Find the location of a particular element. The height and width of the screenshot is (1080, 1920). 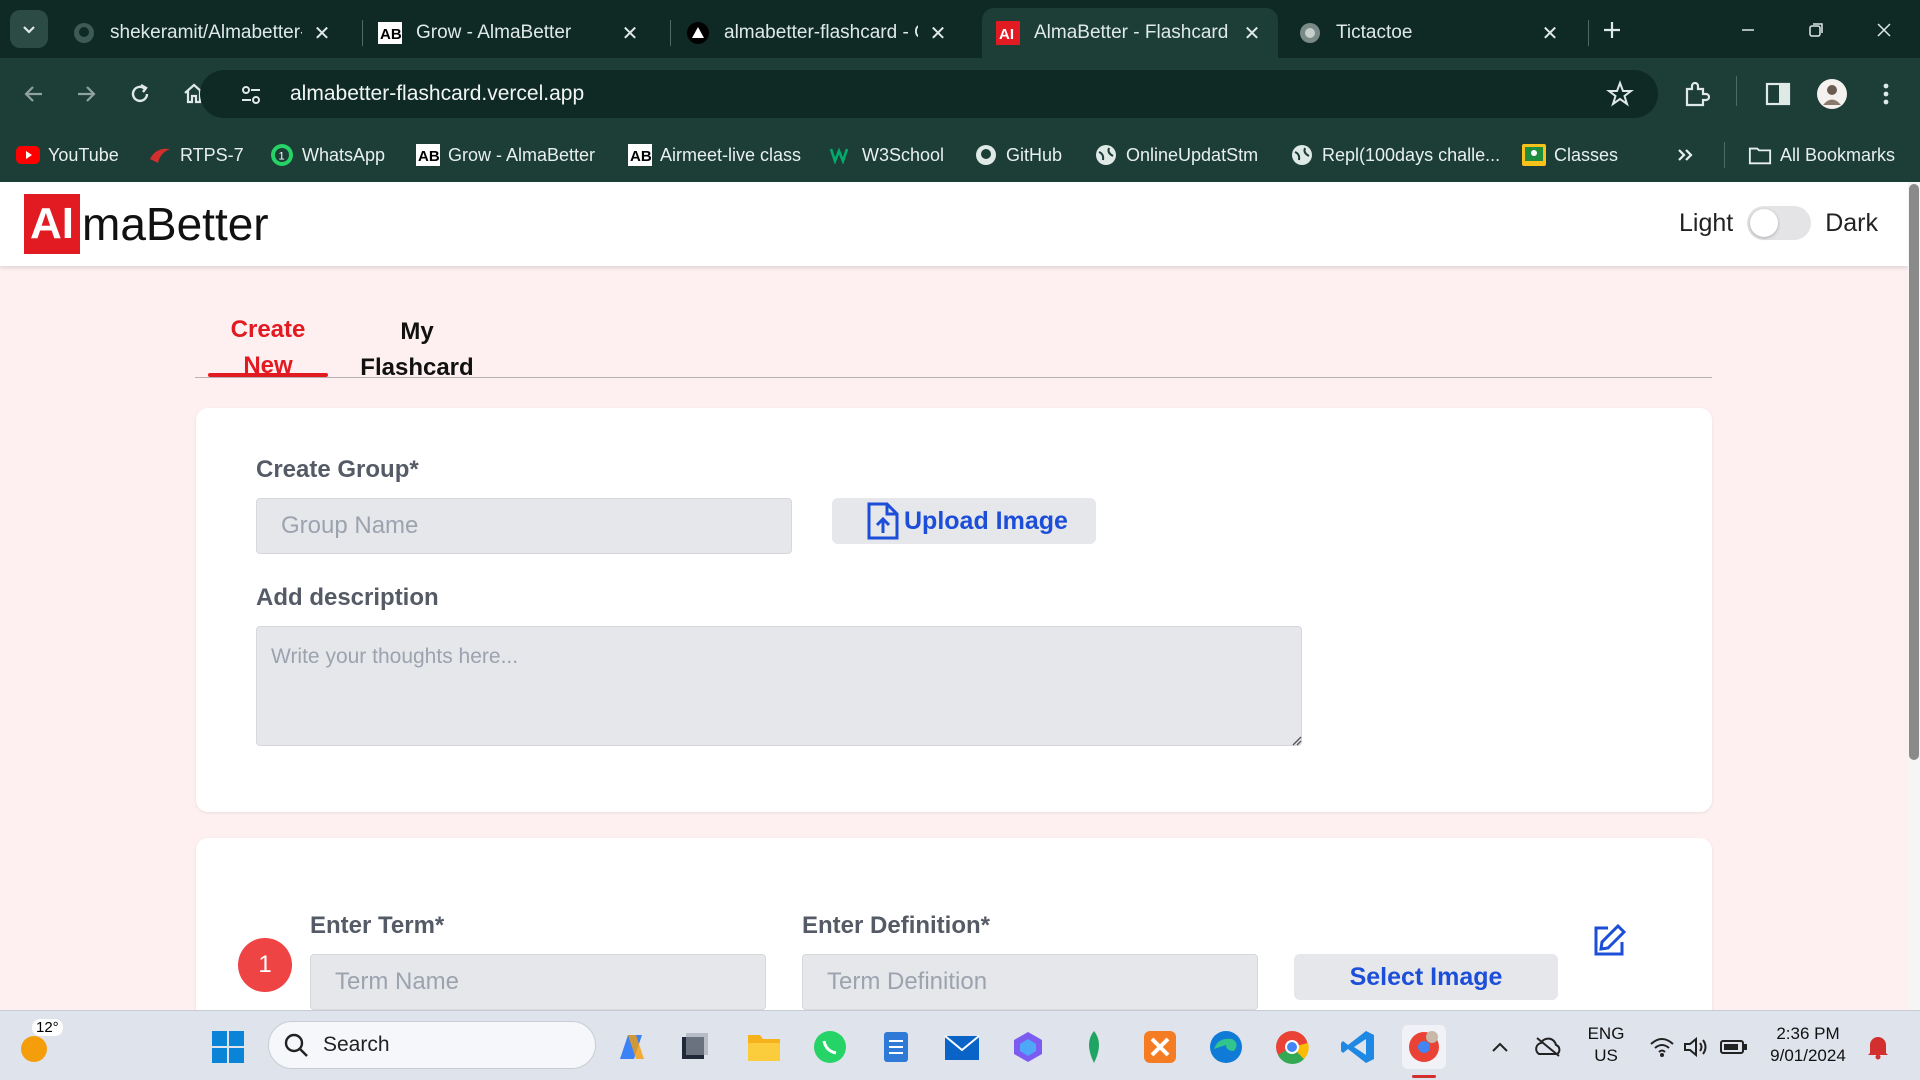

file-upload-icon is located at coordinates (883, 521).